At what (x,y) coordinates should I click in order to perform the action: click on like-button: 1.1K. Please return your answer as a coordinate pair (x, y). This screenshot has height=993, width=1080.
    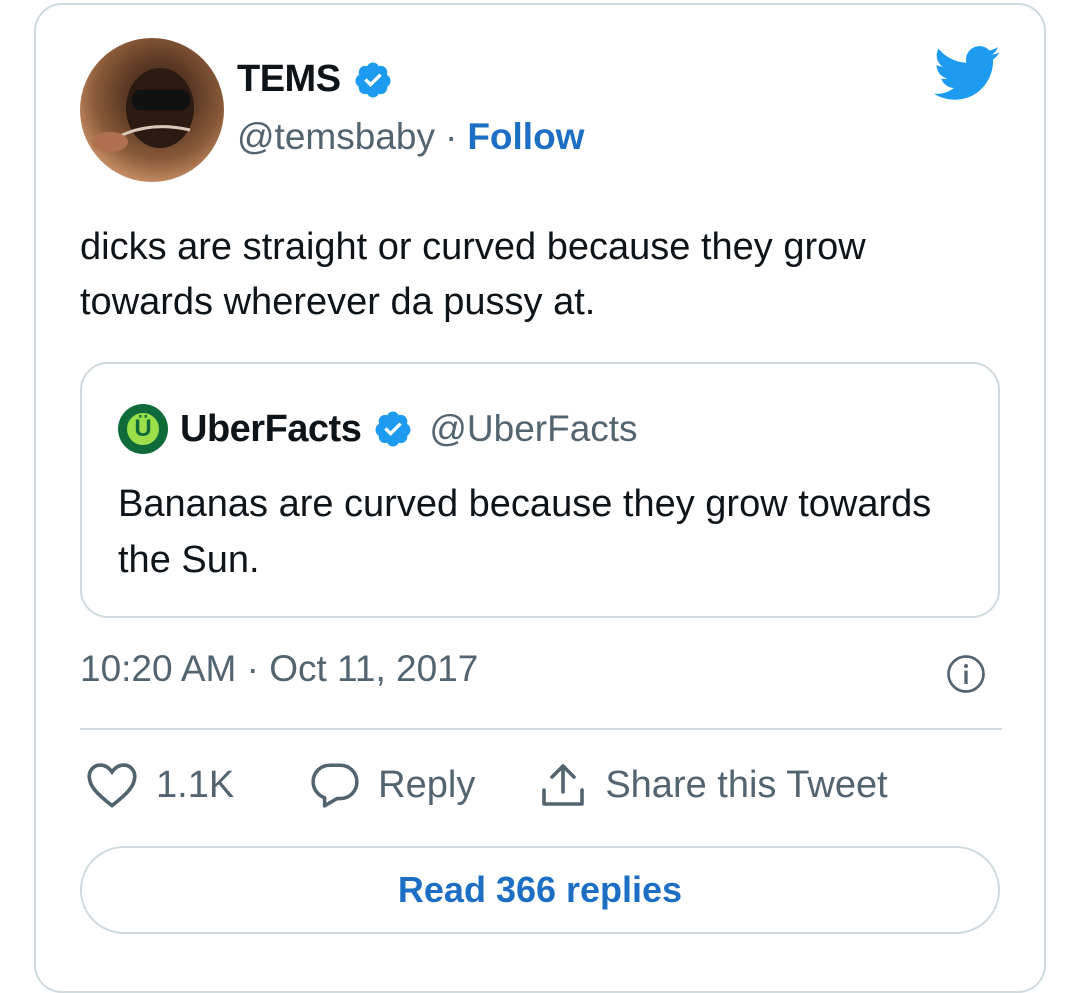
    Looking at the image, I should click on (160, 785).